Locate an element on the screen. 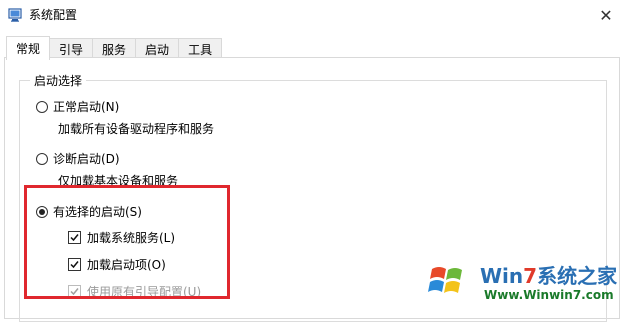 This screenshot has height=322, width=621. radio-diagnostic-label: 诊断启动(D) is located at coordinates (86, 159).